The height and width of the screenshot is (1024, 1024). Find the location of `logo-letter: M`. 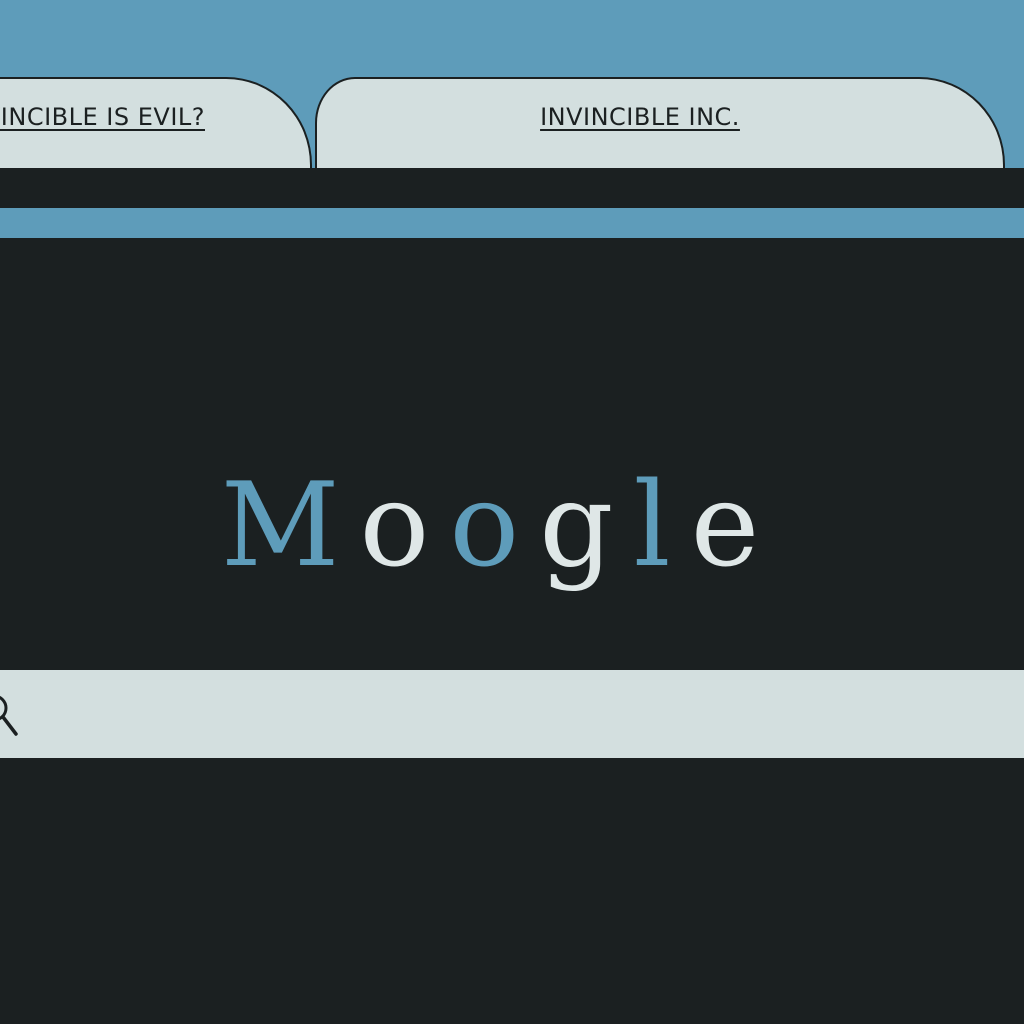

logo-letter: M is located at coordinates (290, 525).